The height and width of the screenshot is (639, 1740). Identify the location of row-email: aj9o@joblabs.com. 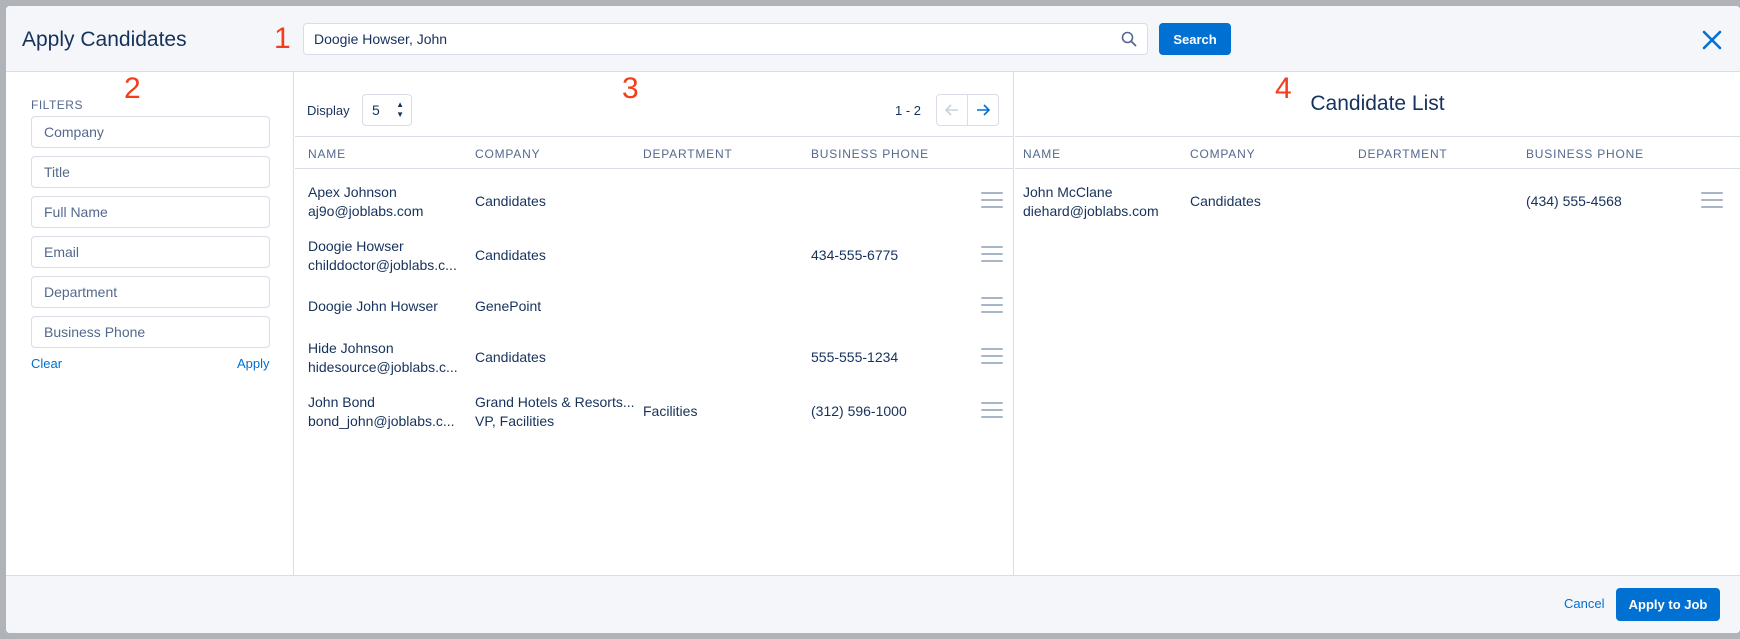
(366, 211).